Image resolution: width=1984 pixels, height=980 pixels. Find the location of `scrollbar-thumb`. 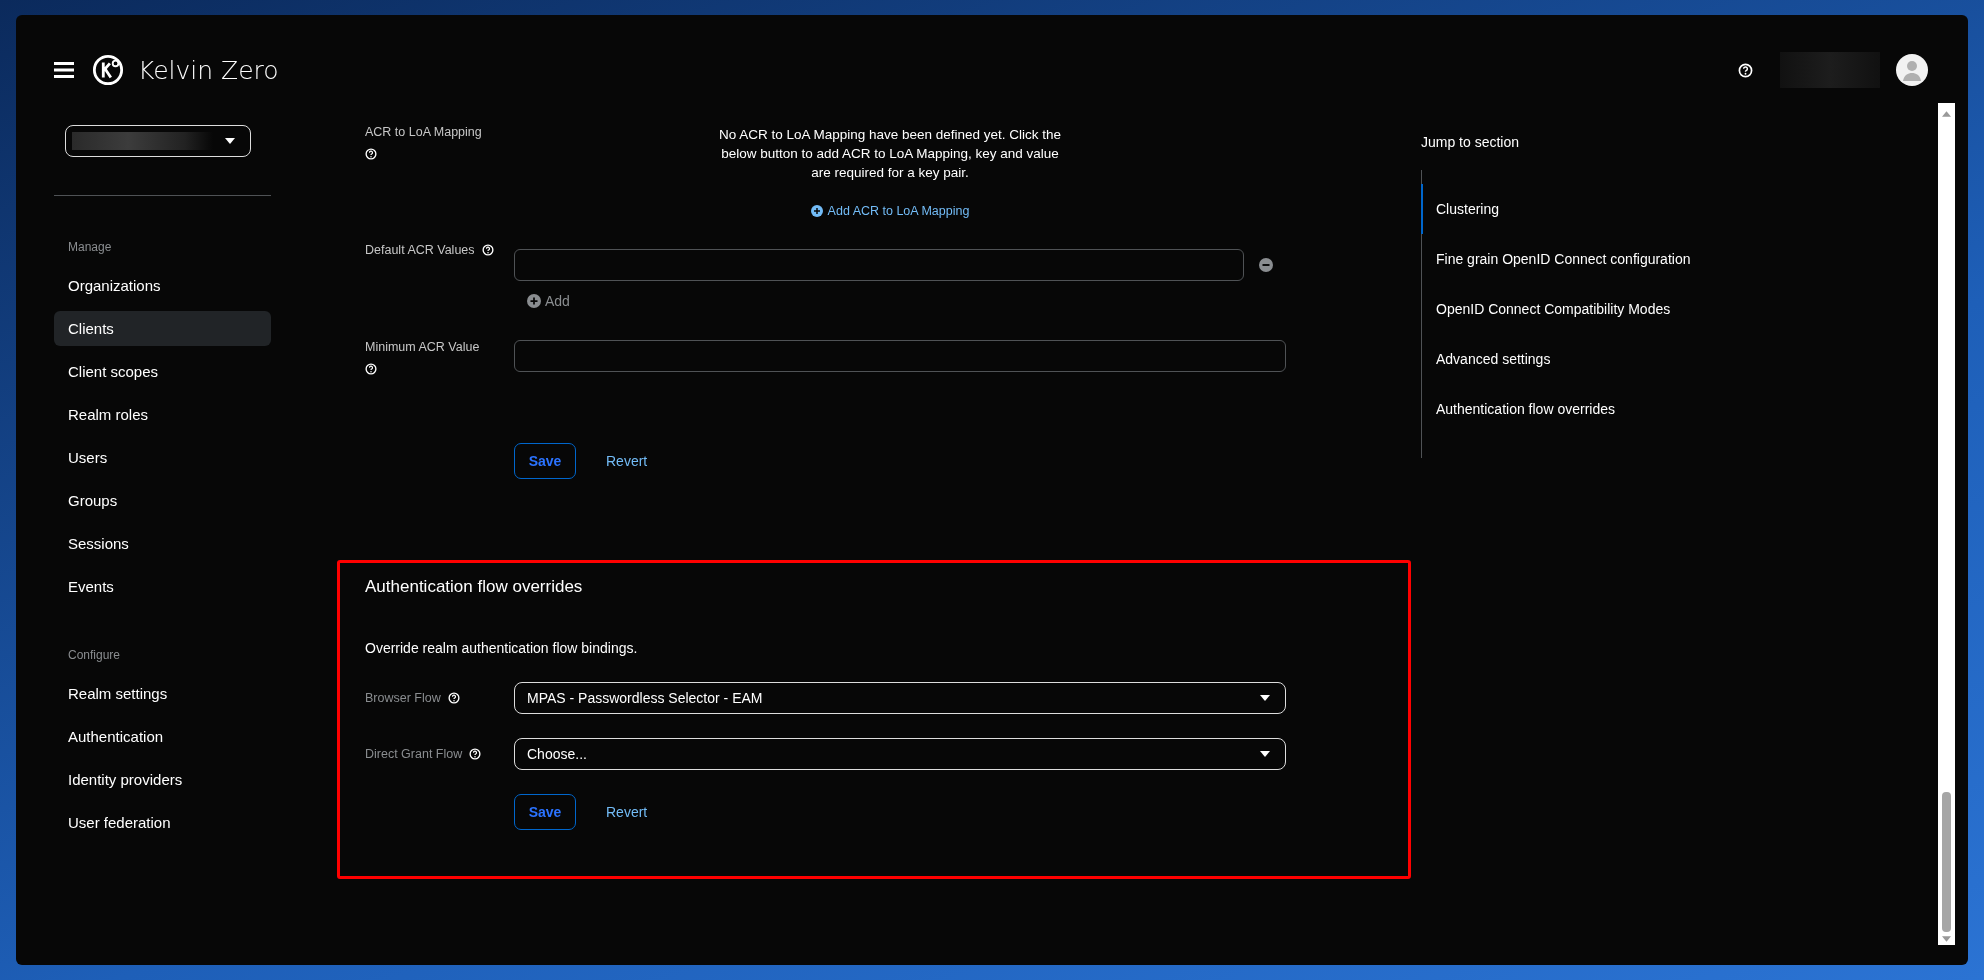

scrollbar-thumb is located at coordinates (1946, 862).